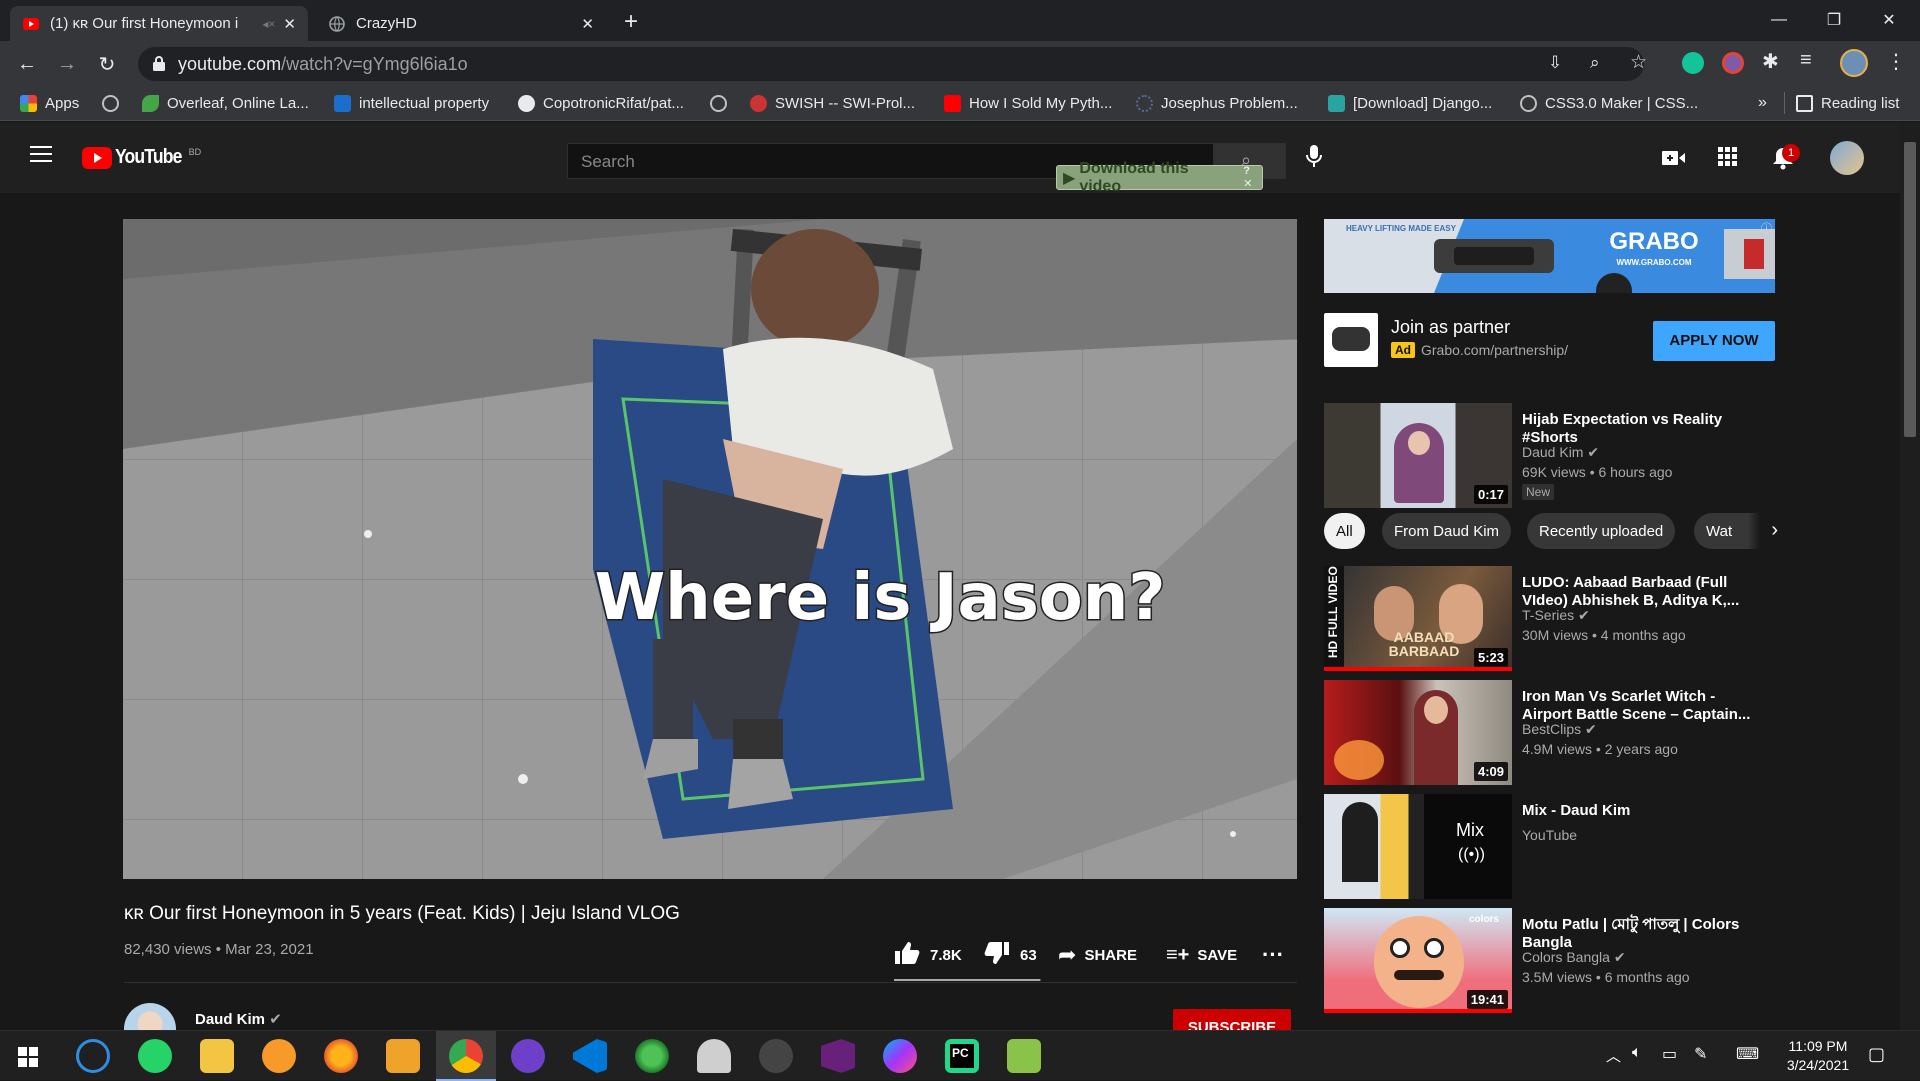 Image resolution: width=1920 pixels, height=1081 pixels. I want to click on whatsapp-icon, so click(155, 1056).